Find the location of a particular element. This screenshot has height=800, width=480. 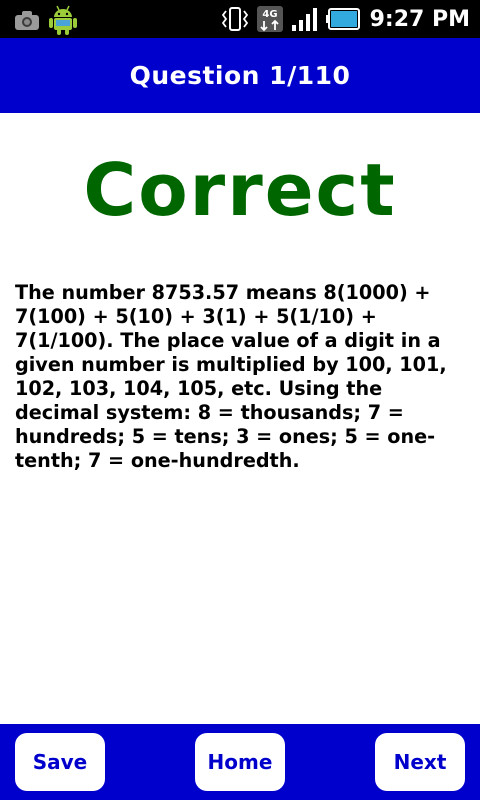

question-counter-title: Question 1/110 is located at coordinates (240, 75).